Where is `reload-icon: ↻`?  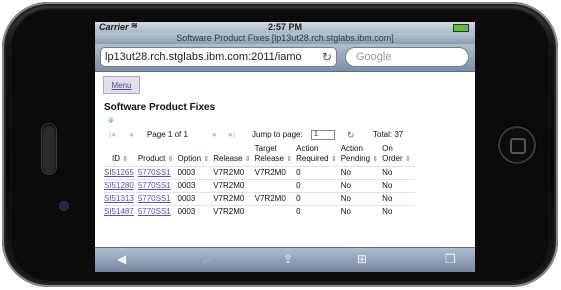 reload-icon: ↻ is located at coordinates (327, 57).